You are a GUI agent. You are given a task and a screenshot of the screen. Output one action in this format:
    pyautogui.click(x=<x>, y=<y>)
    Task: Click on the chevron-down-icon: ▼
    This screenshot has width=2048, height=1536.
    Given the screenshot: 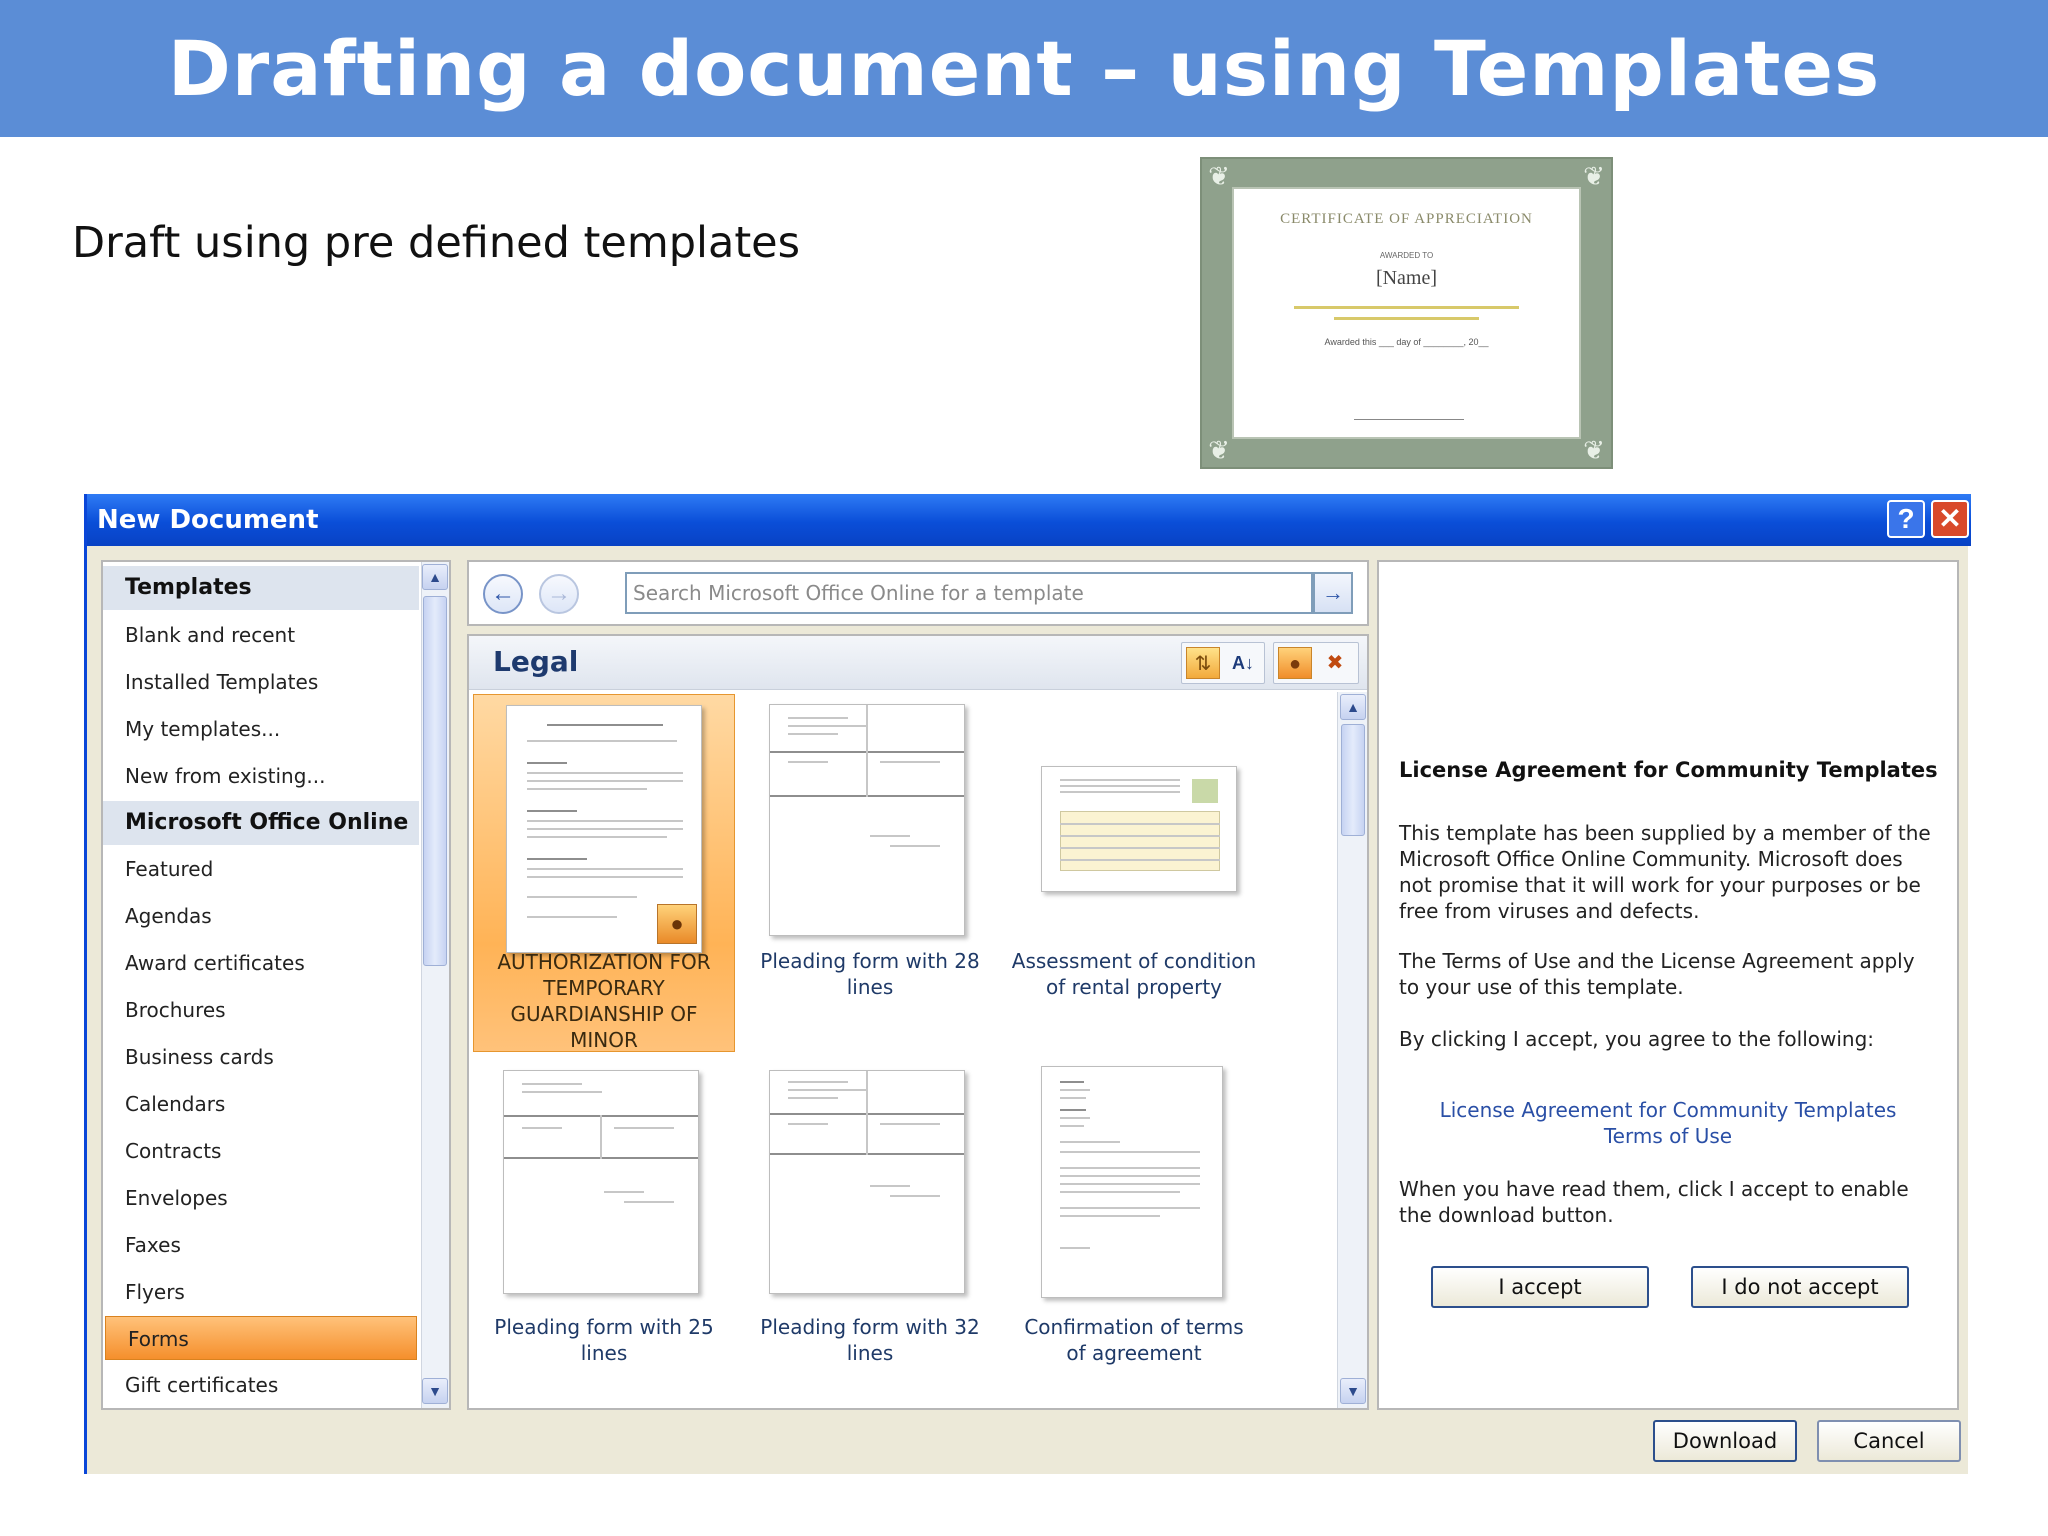 What is the action you would take?
    pyautogui.click(x=435, y=1391)
    